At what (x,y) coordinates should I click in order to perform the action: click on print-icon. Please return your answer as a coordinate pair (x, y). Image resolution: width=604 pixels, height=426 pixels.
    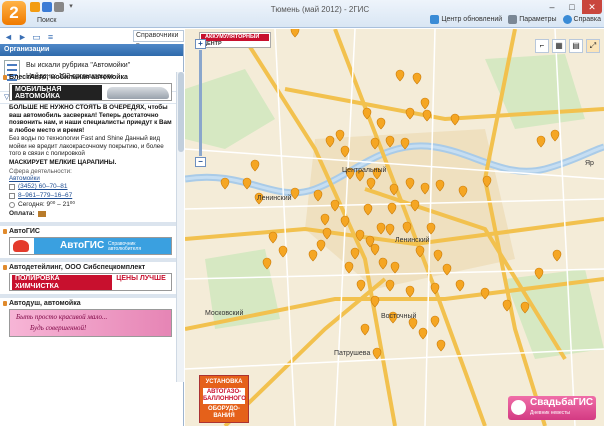
    Looking at the image, I should click on (59, 7).